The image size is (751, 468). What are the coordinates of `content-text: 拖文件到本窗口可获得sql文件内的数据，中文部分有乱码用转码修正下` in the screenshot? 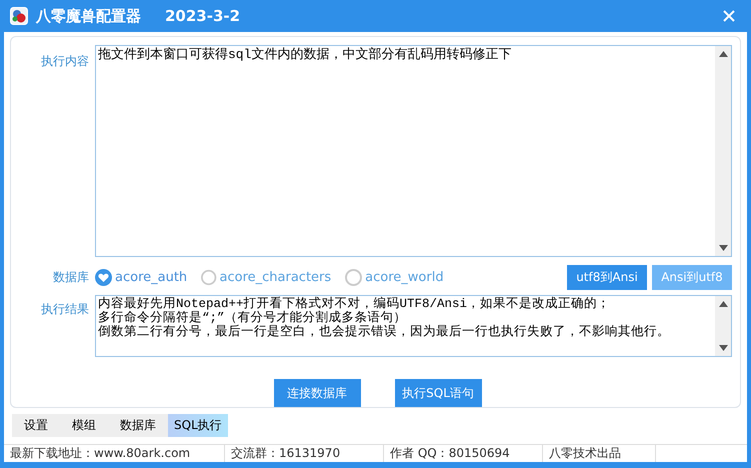 It's located at (304, 55).